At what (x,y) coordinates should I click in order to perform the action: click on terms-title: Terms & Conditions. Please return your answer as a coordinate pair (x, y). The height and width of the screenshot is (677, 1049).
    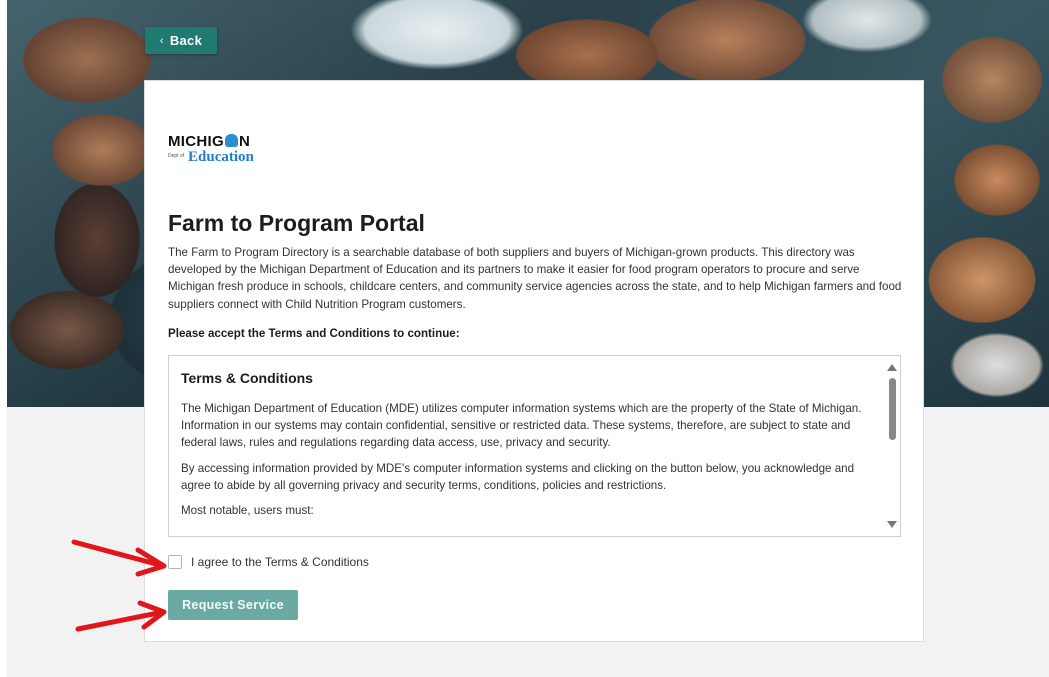
    Looking at the image, I should click on (247, 378).